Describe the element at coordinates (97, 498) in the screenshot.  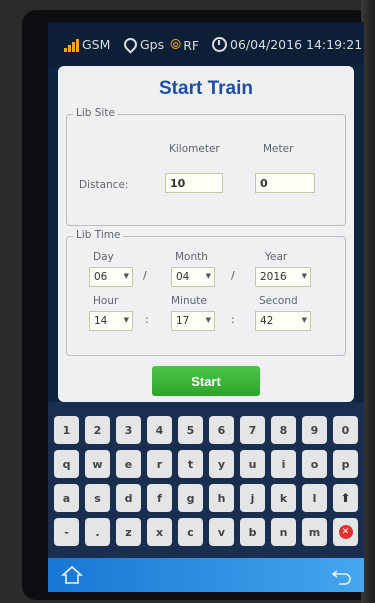
I see `key-s: s` at that location.